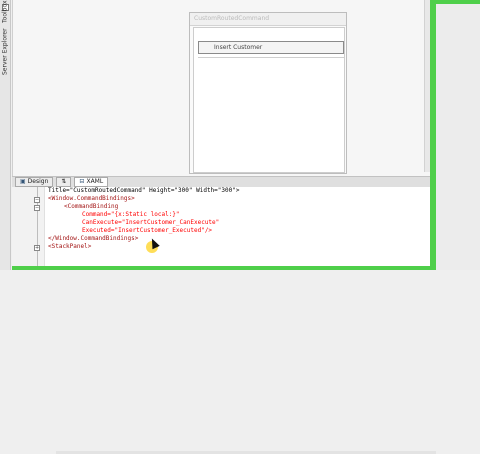 This screenshot has height=454, width=480. I want to click on toolbox-tab: Toolbox, so click(5, 12).